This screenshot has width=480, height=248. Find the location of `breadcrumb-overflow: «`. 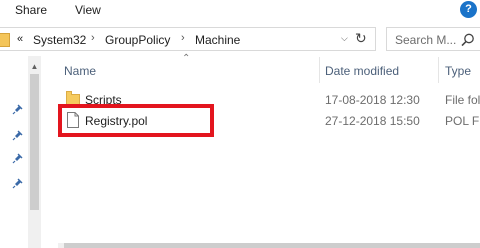

breadcrumb-overflow: « is located at coordinates (20, 39).